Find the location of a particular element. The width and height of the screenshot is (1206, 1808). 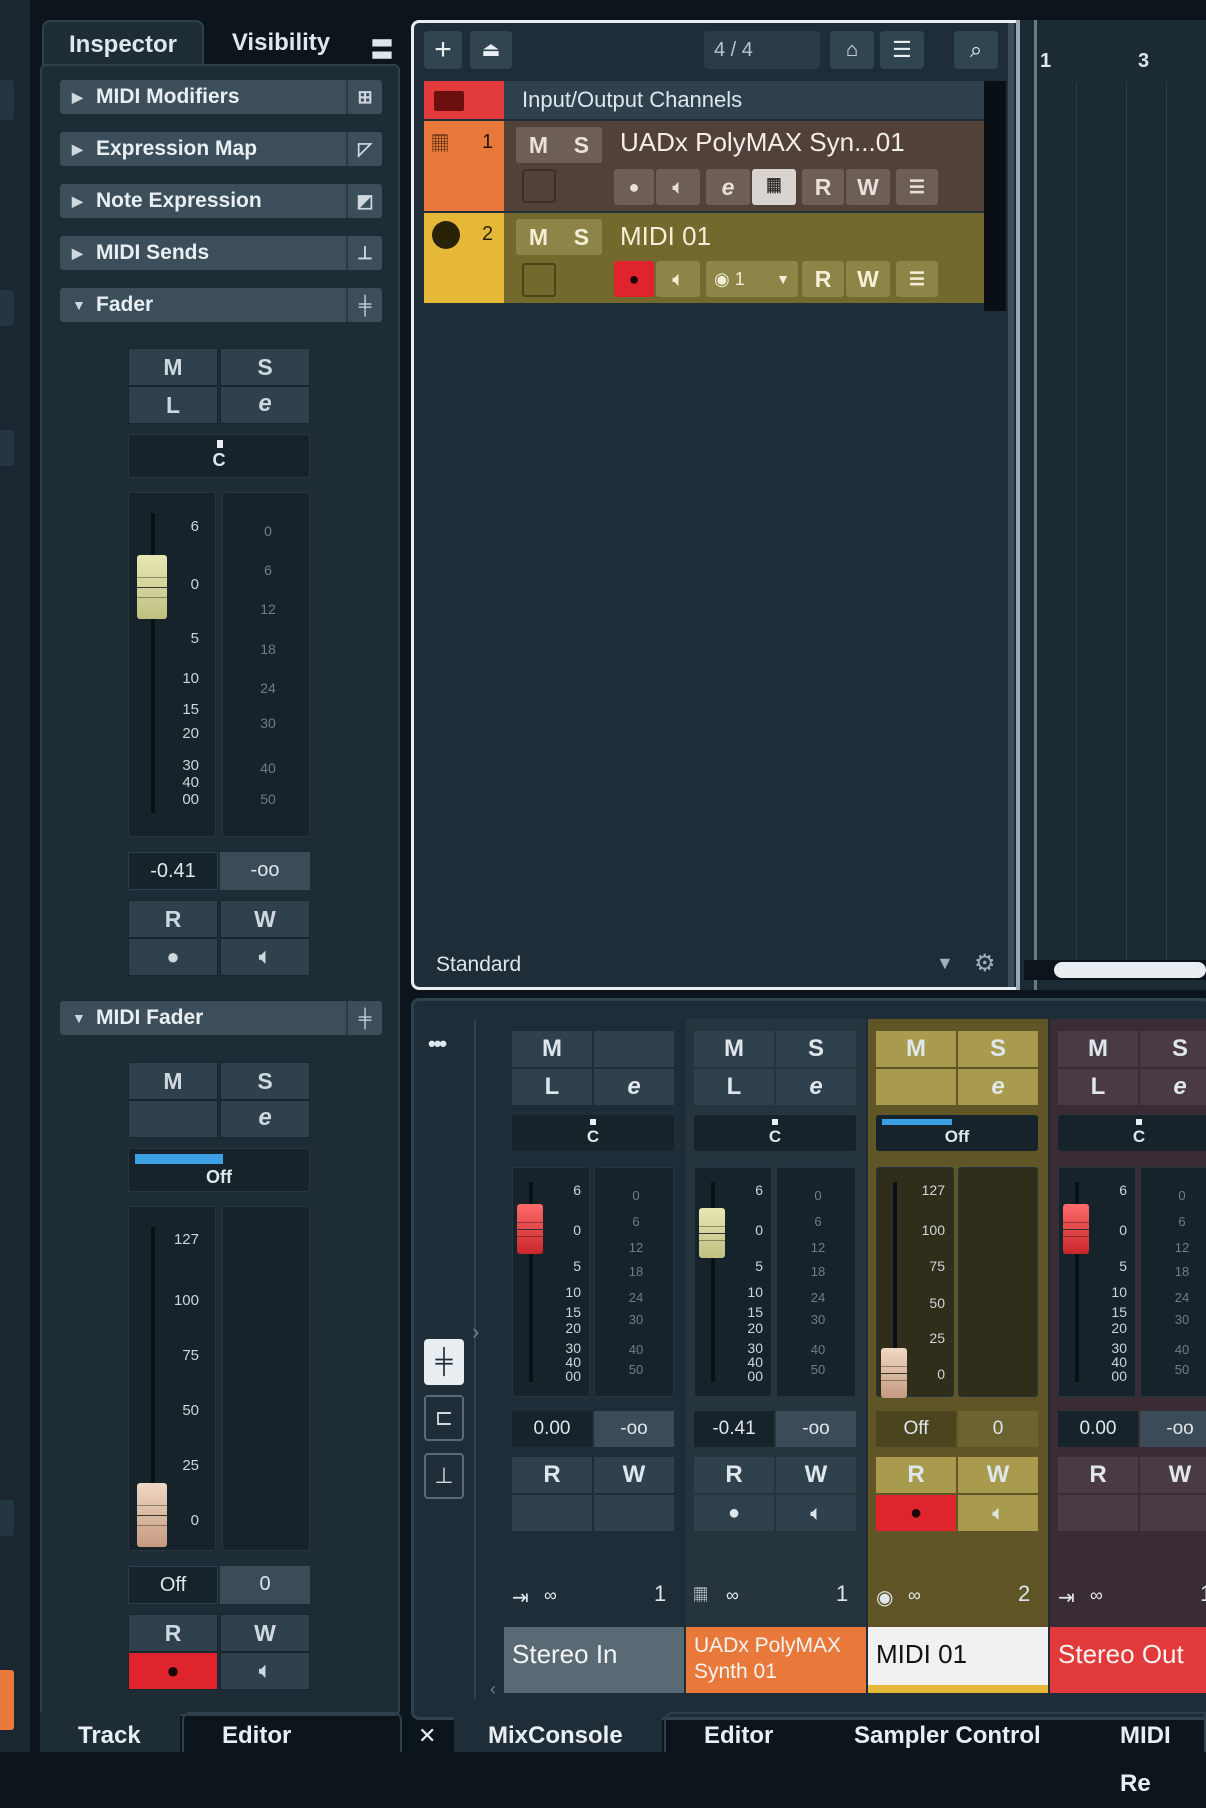

chevron-left-icon: ‹ is located at coordinates (493, 1689).